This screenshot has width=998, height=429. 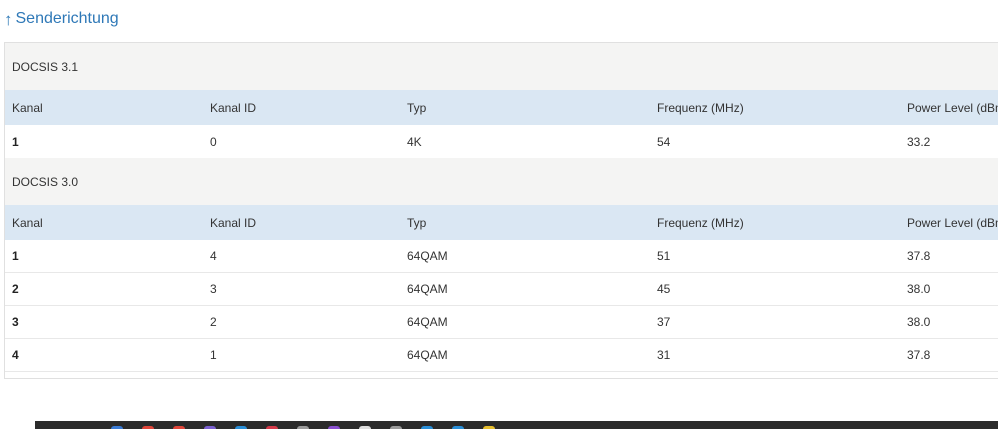 I want to click on arrow-up-icon: ↑, so click(x=8, y=19).